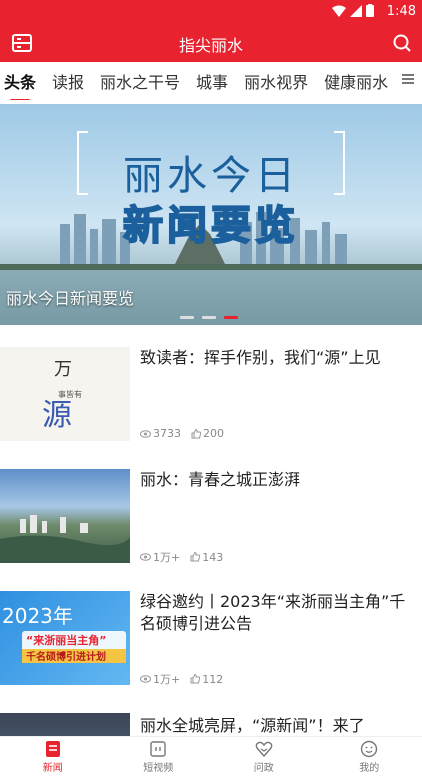 This screenshot has width=422, height=776. Describe the element at coordinates (231, 317) in the screenshot. I see `carousel-dot-active` at that location.